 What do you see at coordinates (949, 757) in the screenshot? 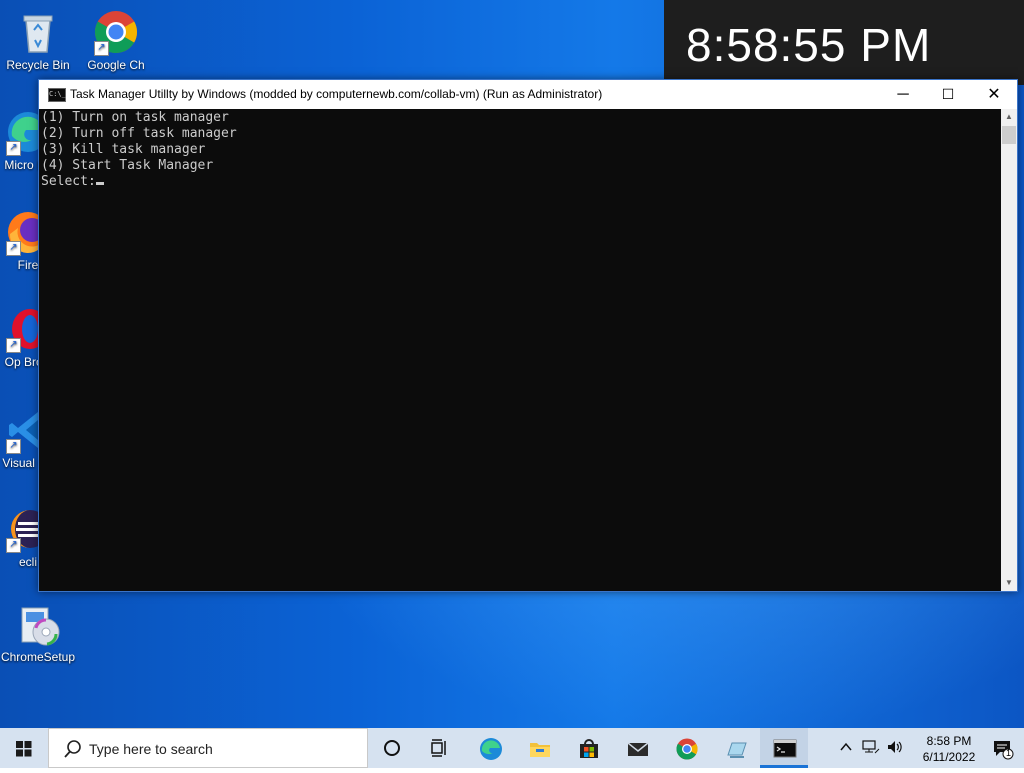
I see `taskbar-date: 6/11/2022` at bounding box center [949, 757].